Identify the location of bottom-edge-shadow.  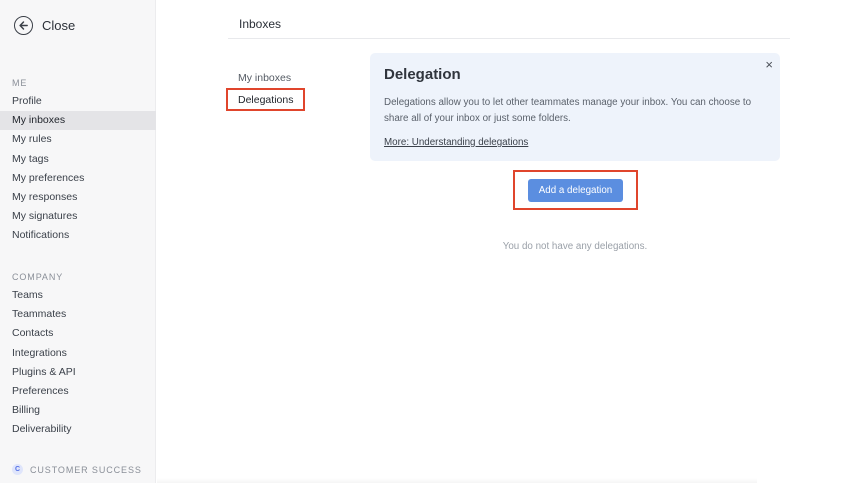
(457, 480).